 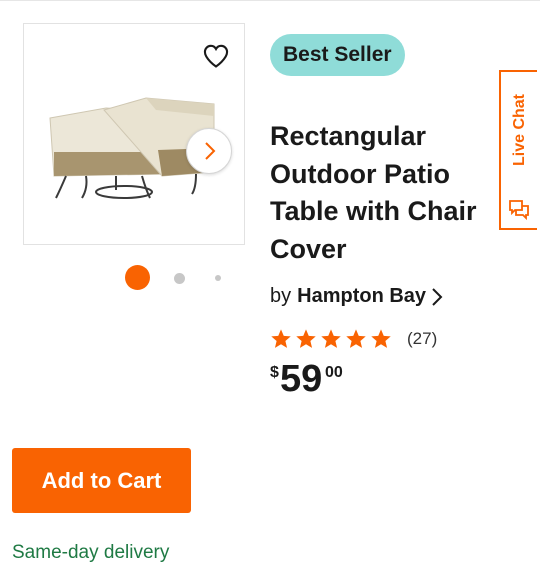 What do you see at coordinates (348, 136) in the screenshot?
I see `product-title-line: Rectangular` at bounding box center [348, 136].